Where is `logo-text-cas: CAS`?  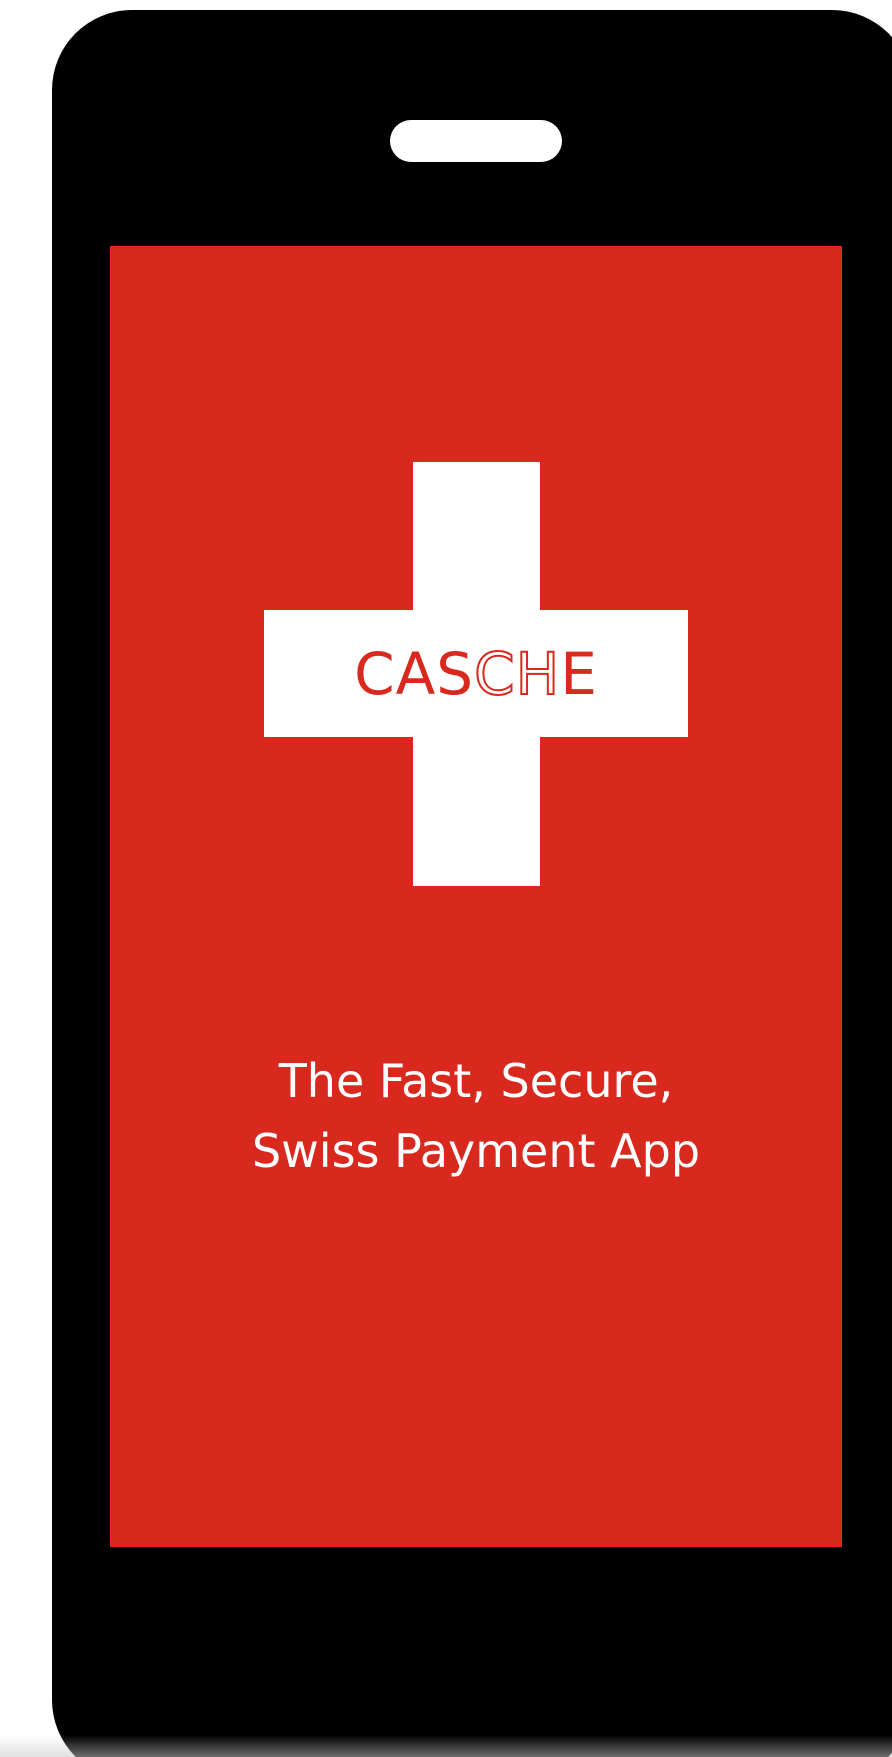
logo-text-cas: CAS is located at coordinates (414, 673).